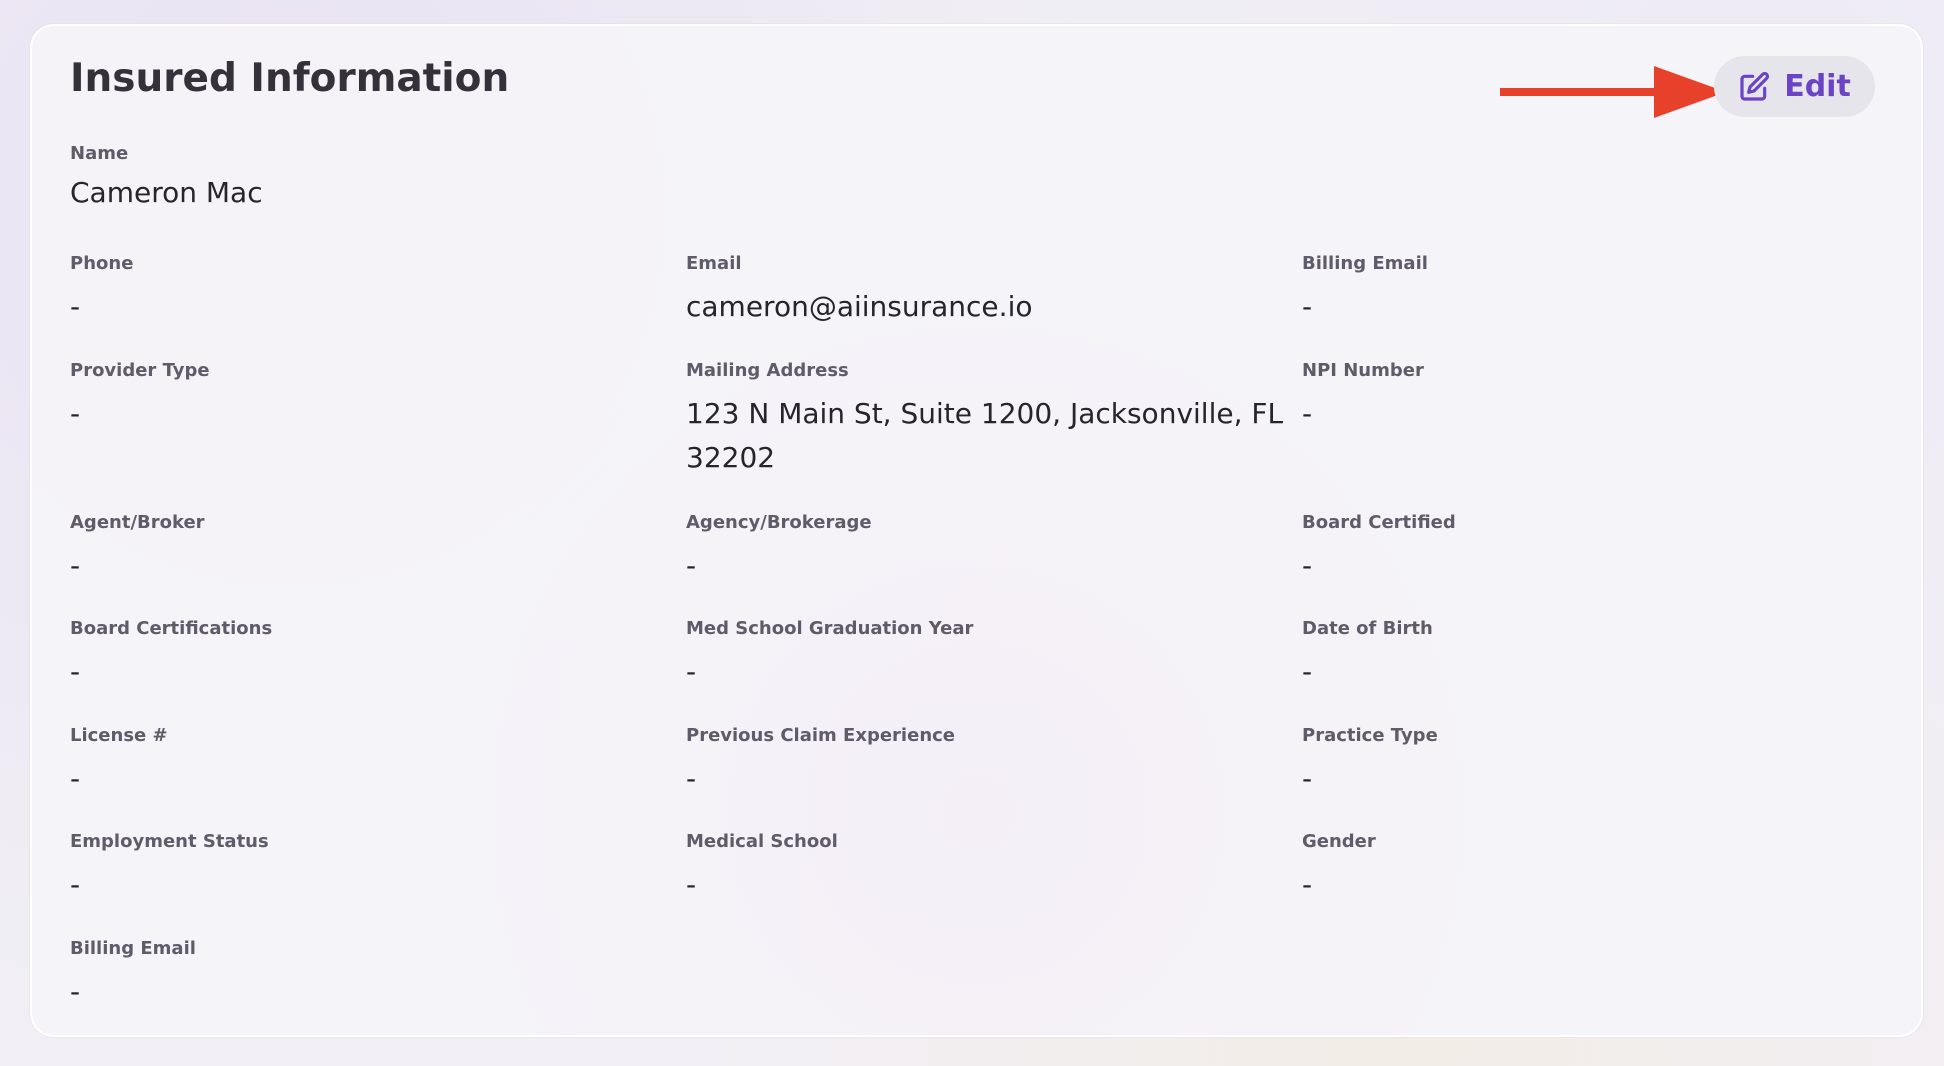 This screenshot has width=1944, height=1066. What do you see at coordinates (370, 655) in the screenshot?
I see `field-board-certifications: Board Certifications -` at bounding box center [370, 655].